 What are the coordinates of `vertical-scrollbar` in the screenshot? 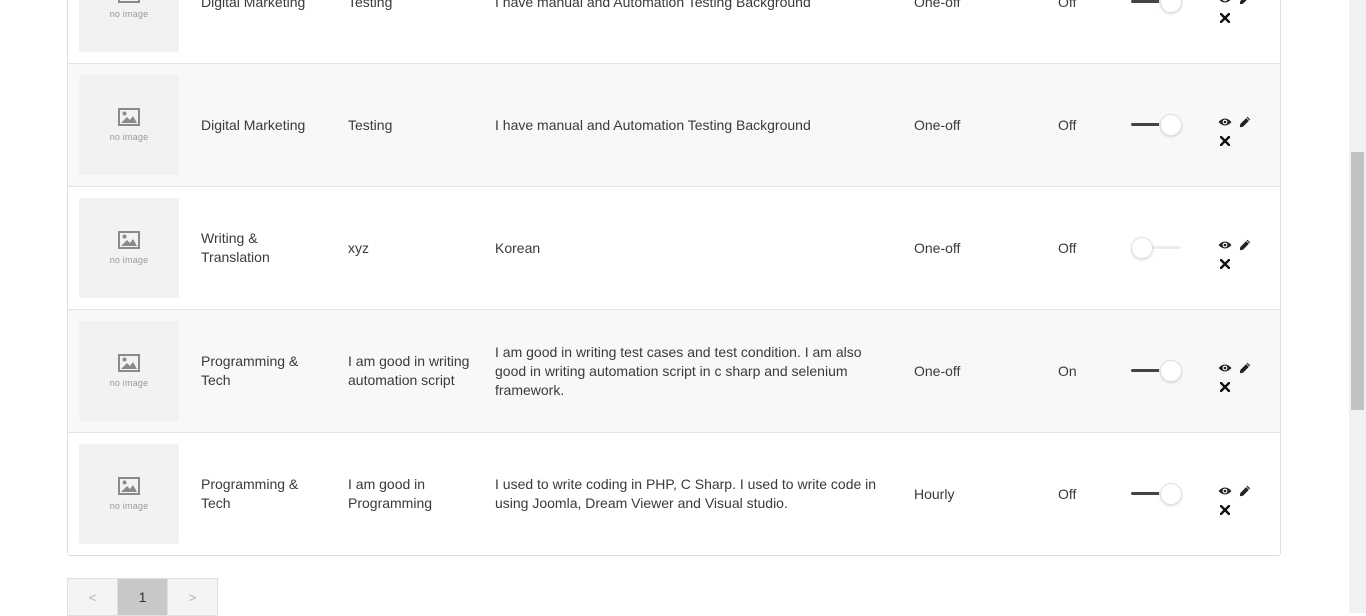 It's located at (1357, 306).